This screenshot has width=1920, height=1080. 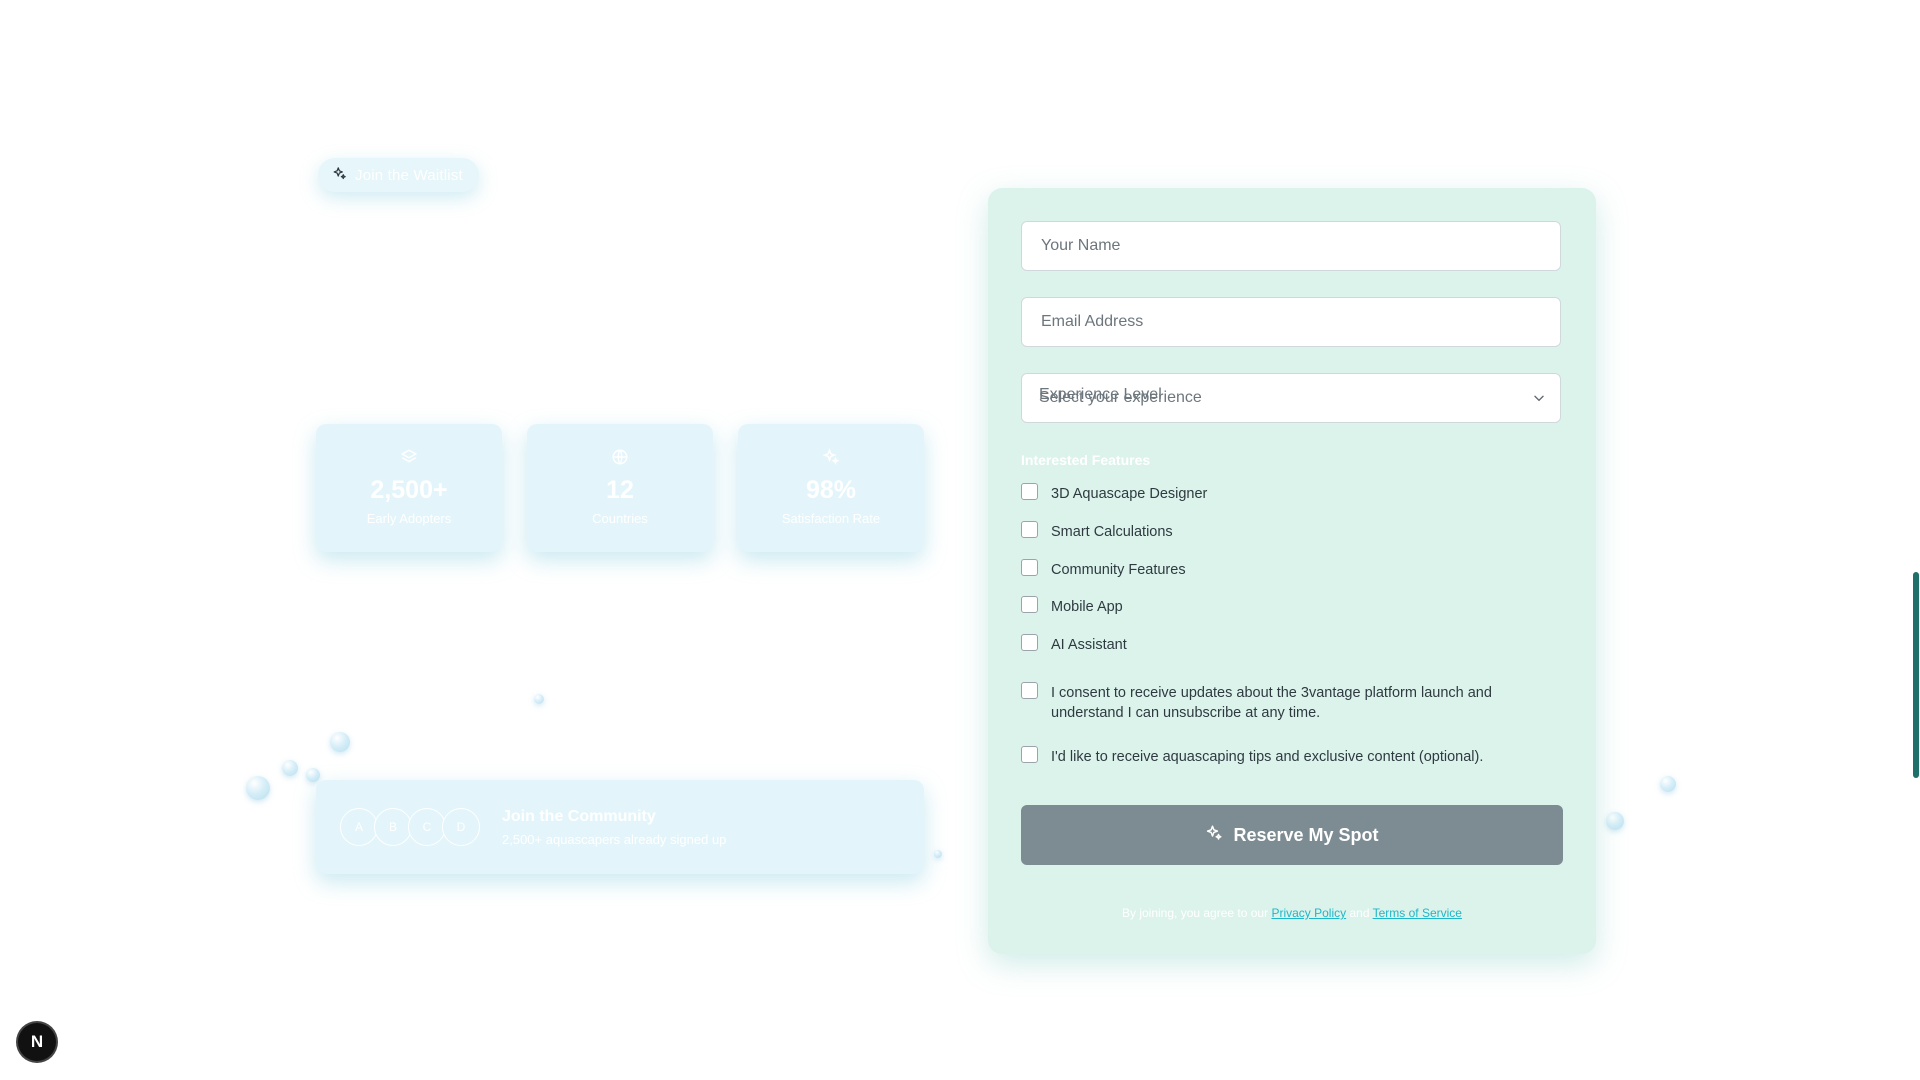 What do you see at coordinates (620, 457) in the screenshot?
I see `globe-icon` at bounding box center [620, 457].